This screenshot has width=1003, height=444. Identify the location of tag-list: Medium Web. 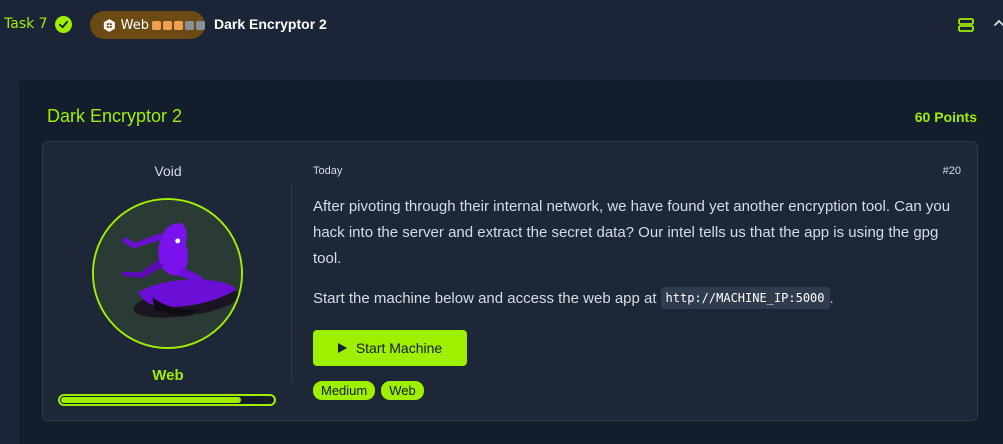
(368, 390).